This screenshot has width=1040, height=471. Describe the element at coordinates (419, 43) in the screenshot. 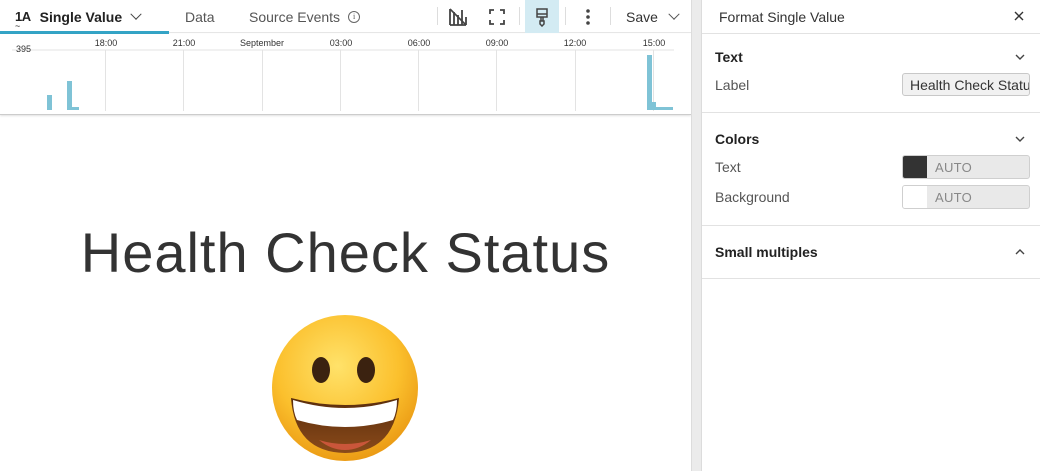

I see `histogram-time-label: 06:00` at that location.